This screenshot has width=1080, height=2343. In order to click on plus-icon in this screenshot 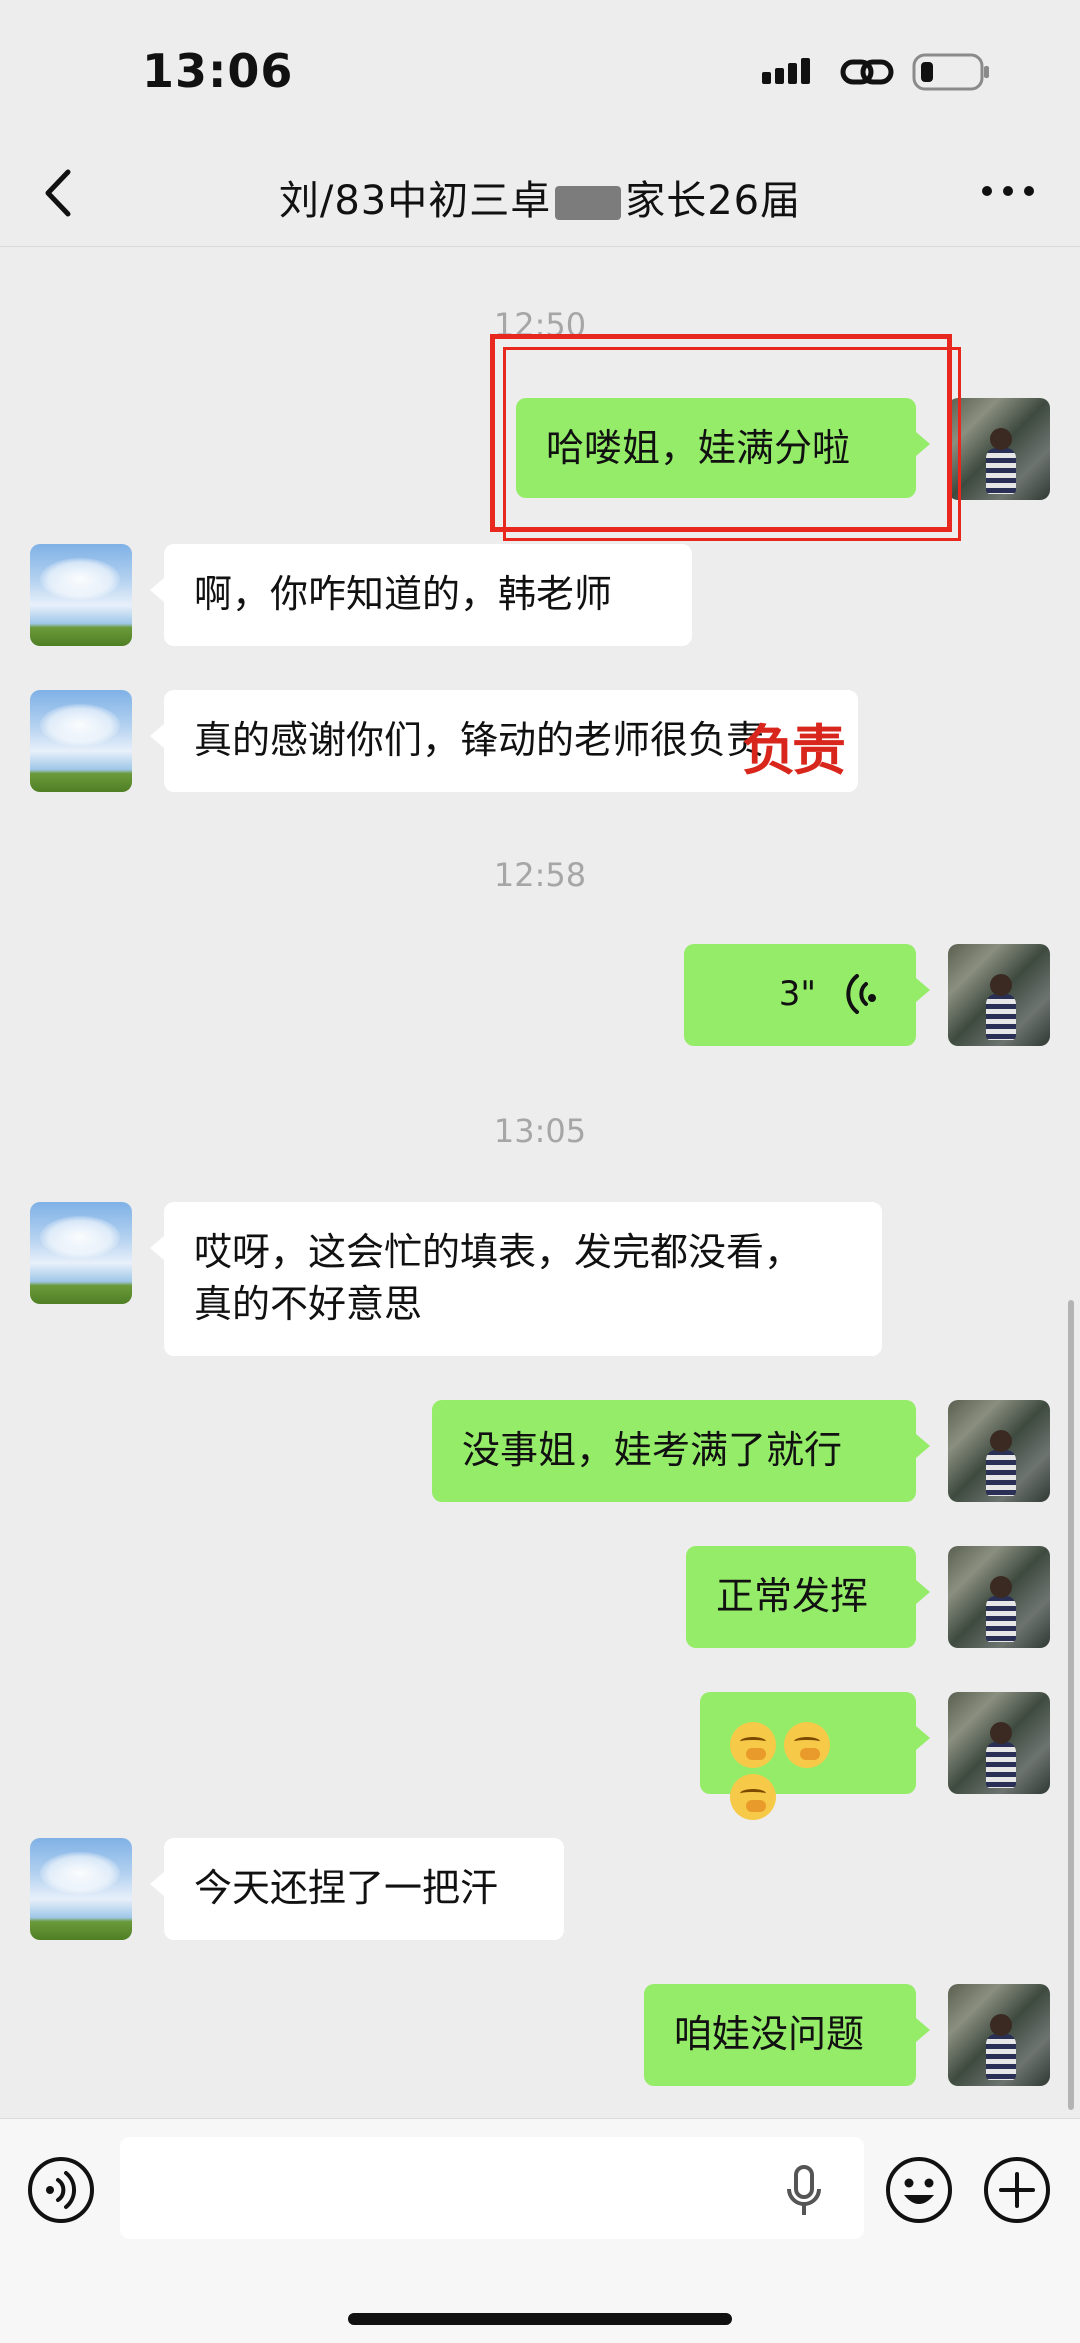, I will do `click(1017, 2190)`.